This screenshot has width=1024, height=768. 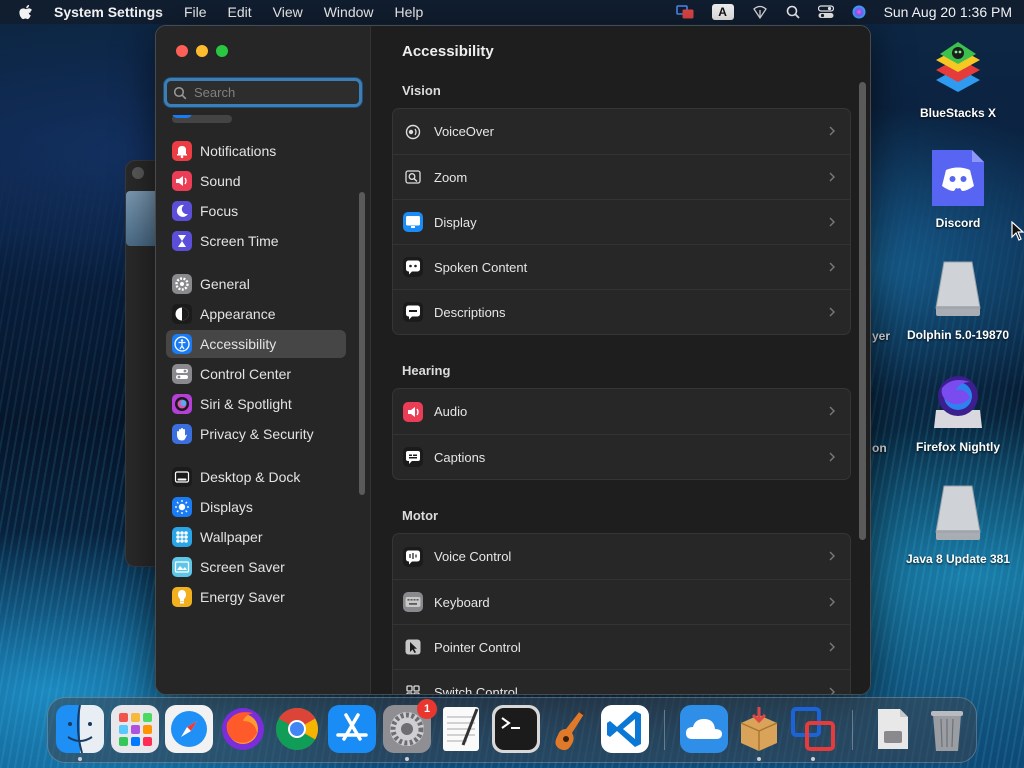 What do you see at coordinates (243, 729) in the screenshot?
I see `firefox-icon` at bounding box center [243, 729].